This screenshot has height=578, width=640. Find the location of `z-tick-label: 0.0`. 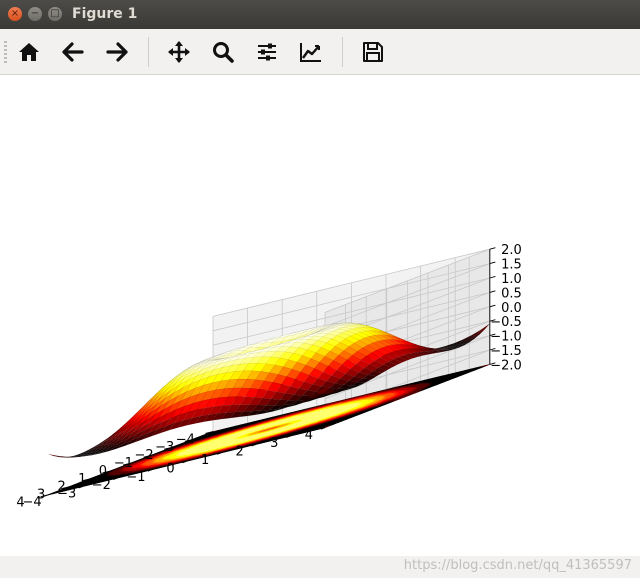

z-tick-label: 0.0 is located at coordinates (511, 308).